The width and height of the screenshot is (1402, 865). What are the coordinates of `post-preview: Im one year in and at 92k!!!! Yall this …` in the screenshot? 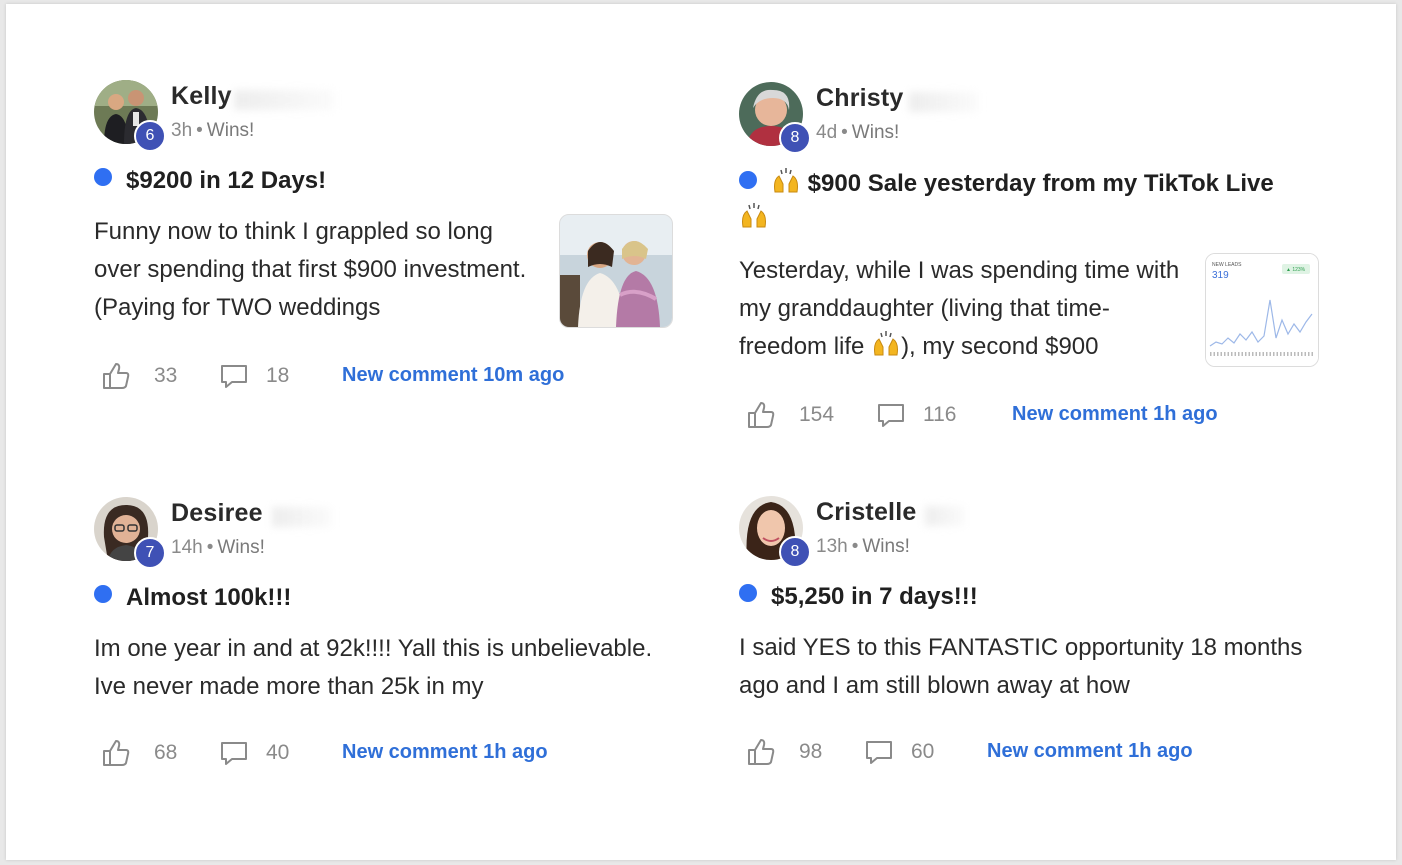 It's located at (373, 667).